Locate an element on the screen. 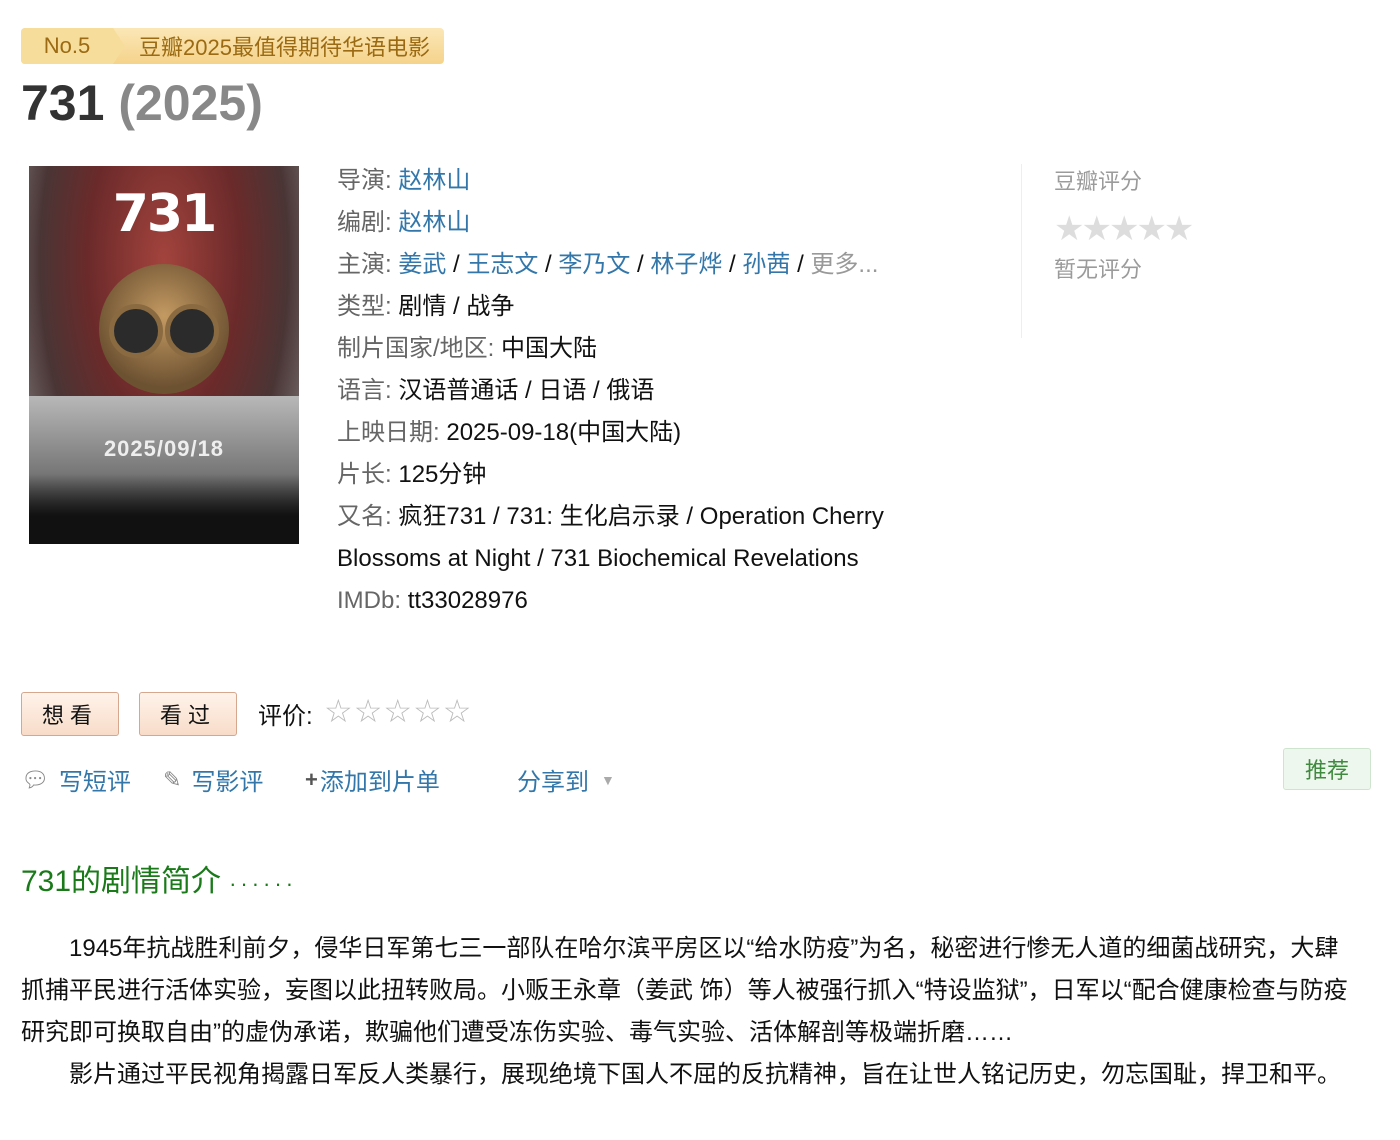  review-label: 写影评 is located at coordinates (227, 782).